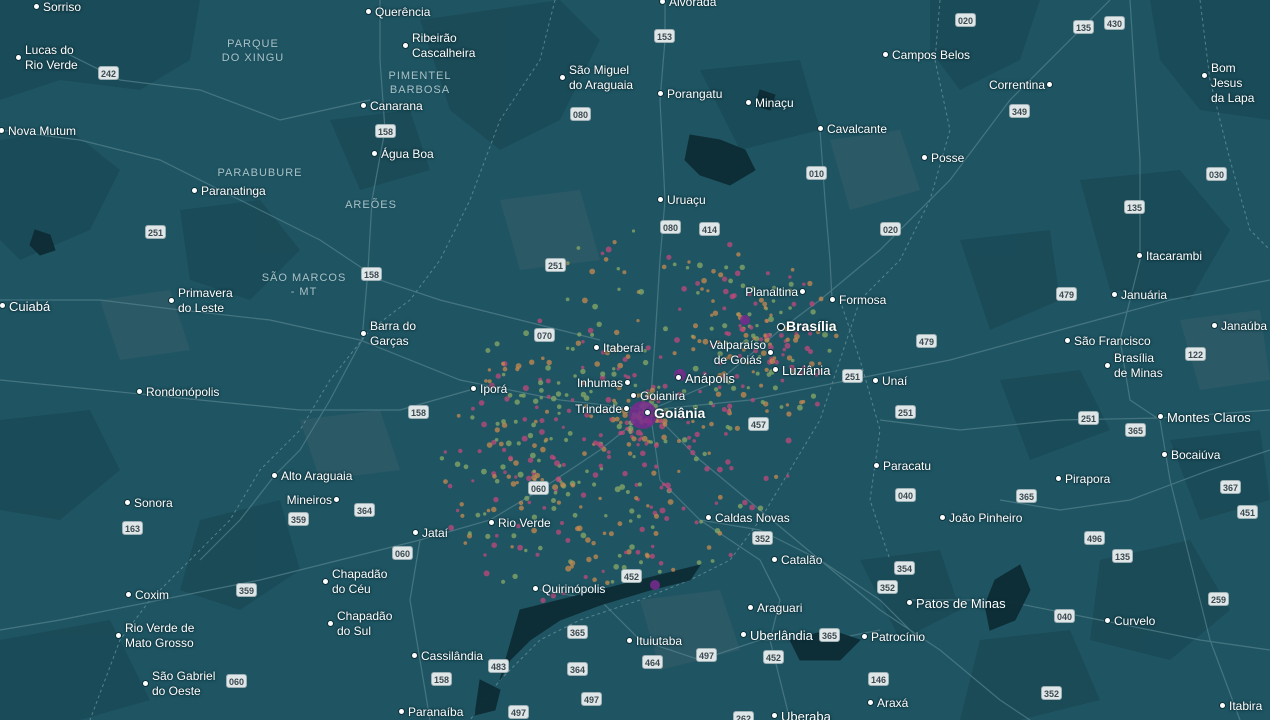  Describe the element at coordinates (183, 684) in the screenshot. I see `place-label: São Gabriel do Oeste` at that location.